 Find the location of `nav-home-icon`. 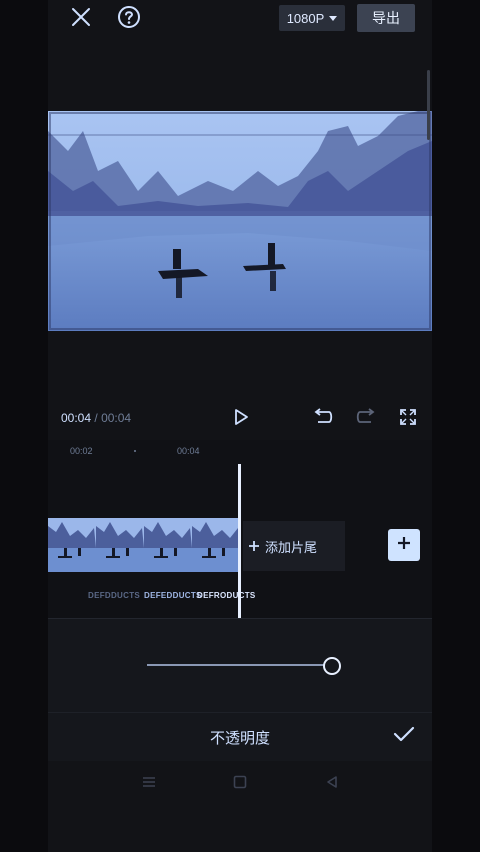

nav-home-icon is located at coordinates (240, 784).